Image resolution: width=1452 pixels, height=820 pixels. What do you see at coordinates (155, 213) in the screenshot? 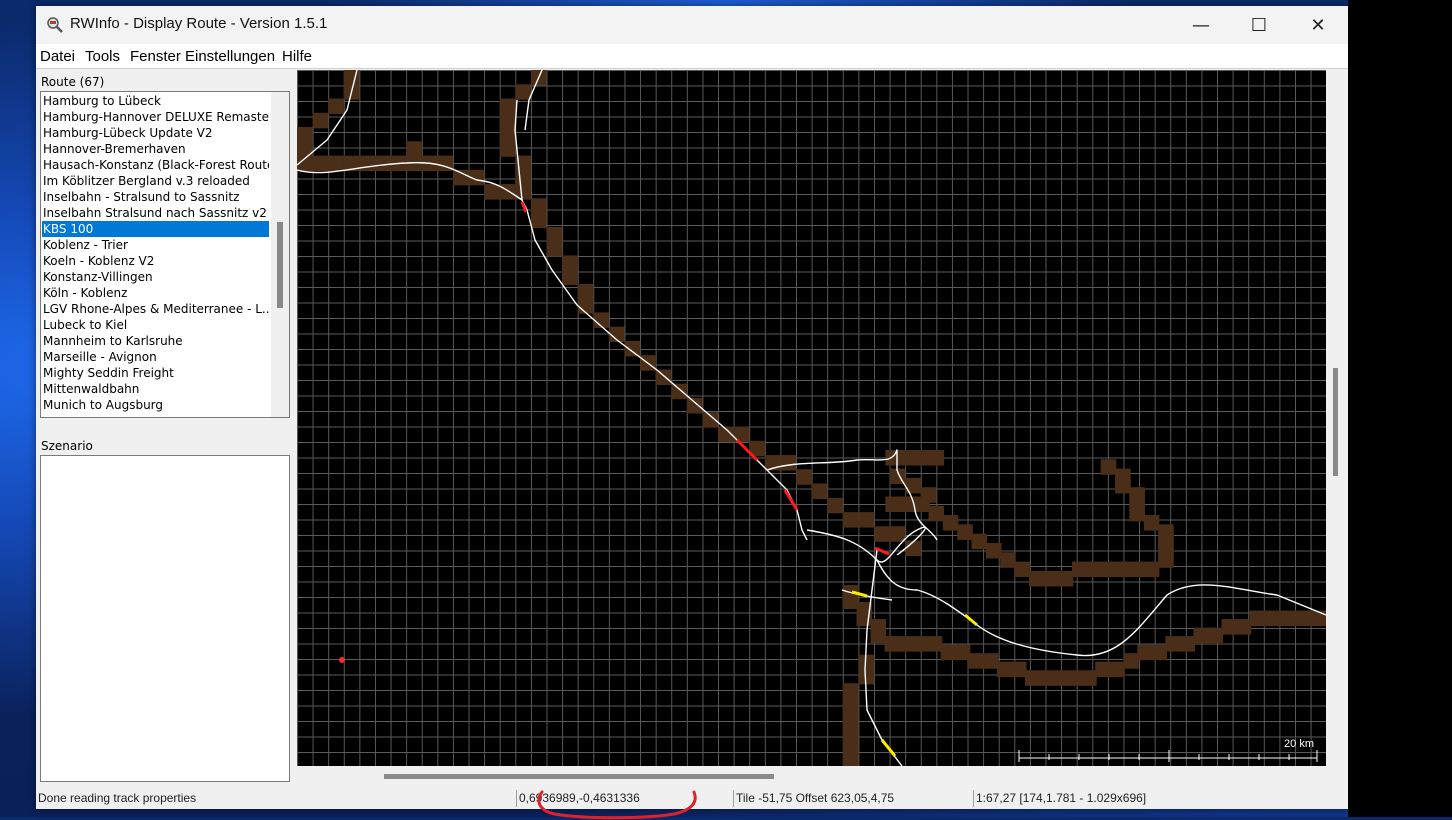
I see `route-list-item: Inselbahn Stralsund nach Sassnitz v2` at bounding box center [155, 213].